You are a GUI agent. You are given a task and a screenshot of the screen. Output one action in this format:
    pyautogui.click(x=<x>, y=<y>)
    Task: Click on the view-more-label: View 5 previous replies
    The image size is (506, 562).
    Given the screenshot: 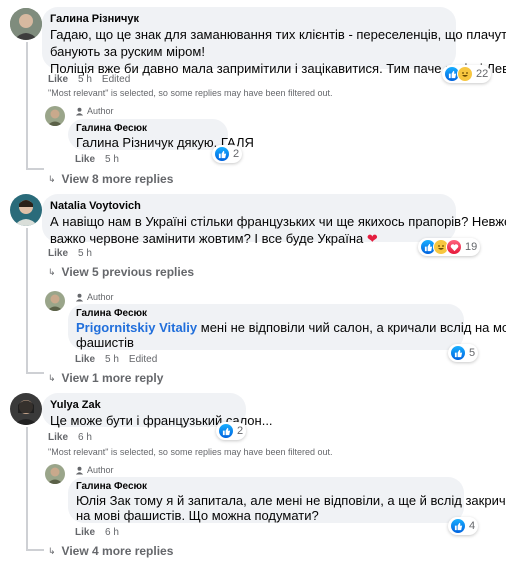 What is the action you would take?
    pyautogui.click(x=128, y=272)
    